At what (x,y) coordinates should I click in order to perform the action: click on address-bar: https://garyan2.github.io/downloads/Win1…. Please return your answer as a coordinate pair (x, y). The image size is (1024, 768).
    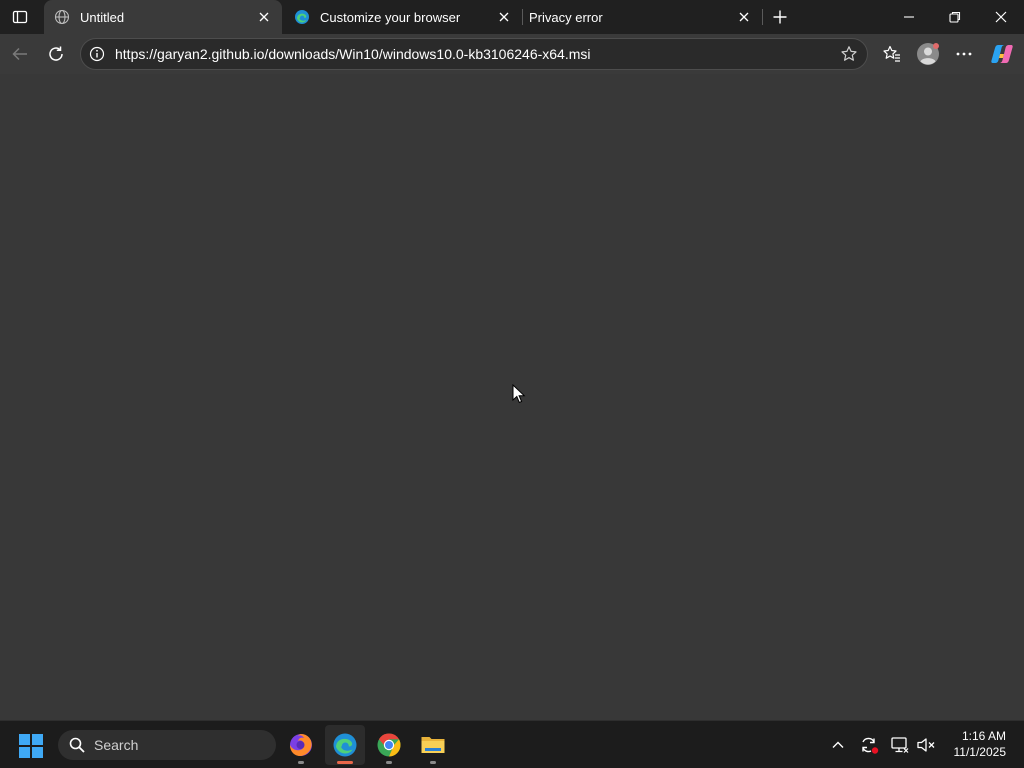
    Looking at the image, I should click on (474, 54).